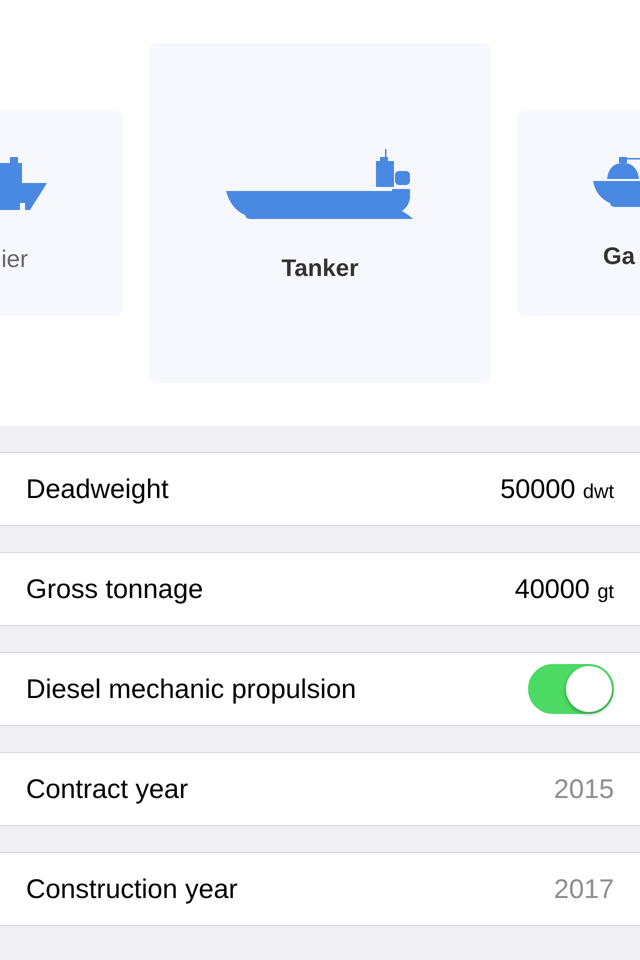 The image size is (640, 960). Describe the element at coordinates (107, 789) in the screenshot. I see `row-label: Contract year` at that location.